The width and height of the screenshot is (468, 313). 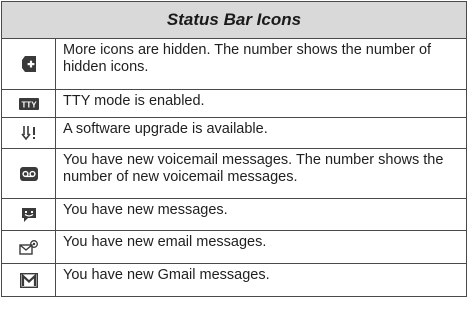 I want to click on table-row: You have new messages., so click(x=234, y=214).